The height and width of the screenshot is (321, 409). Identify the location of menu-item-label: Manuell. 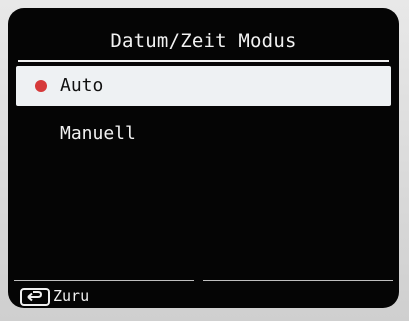
(98, 133).